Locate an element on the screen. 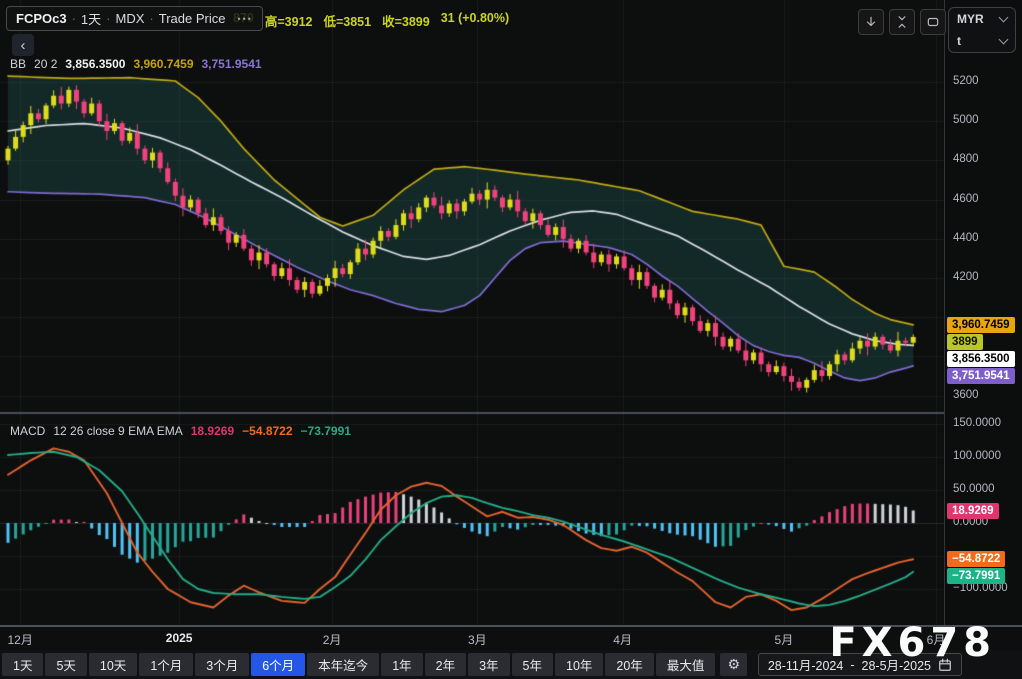 Image resolution: width=1022 pixels, height=679 pixels. time-axis-month-label: 12月 is located at coordinates (20, 640).